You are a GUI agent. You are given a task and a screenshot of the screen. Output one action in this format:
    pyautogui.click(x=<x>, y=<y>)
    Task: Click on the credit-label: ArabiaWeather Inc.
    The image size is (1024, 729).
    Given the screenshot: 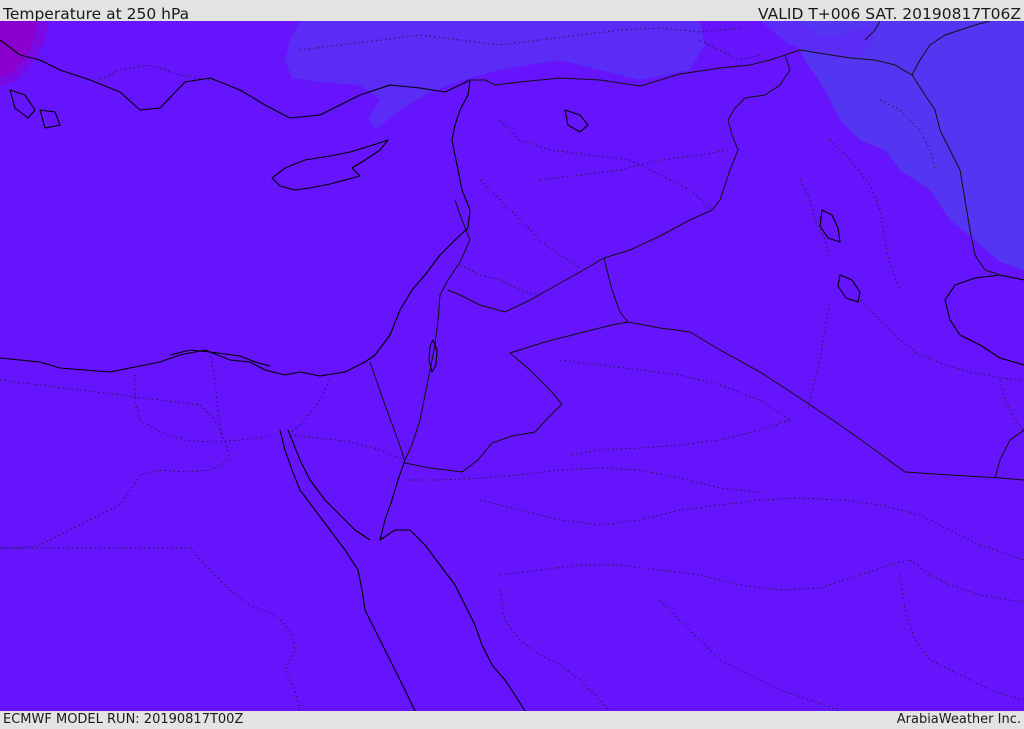 What is the action you would take?
    pyautogui.click(x=958, y=719)
    